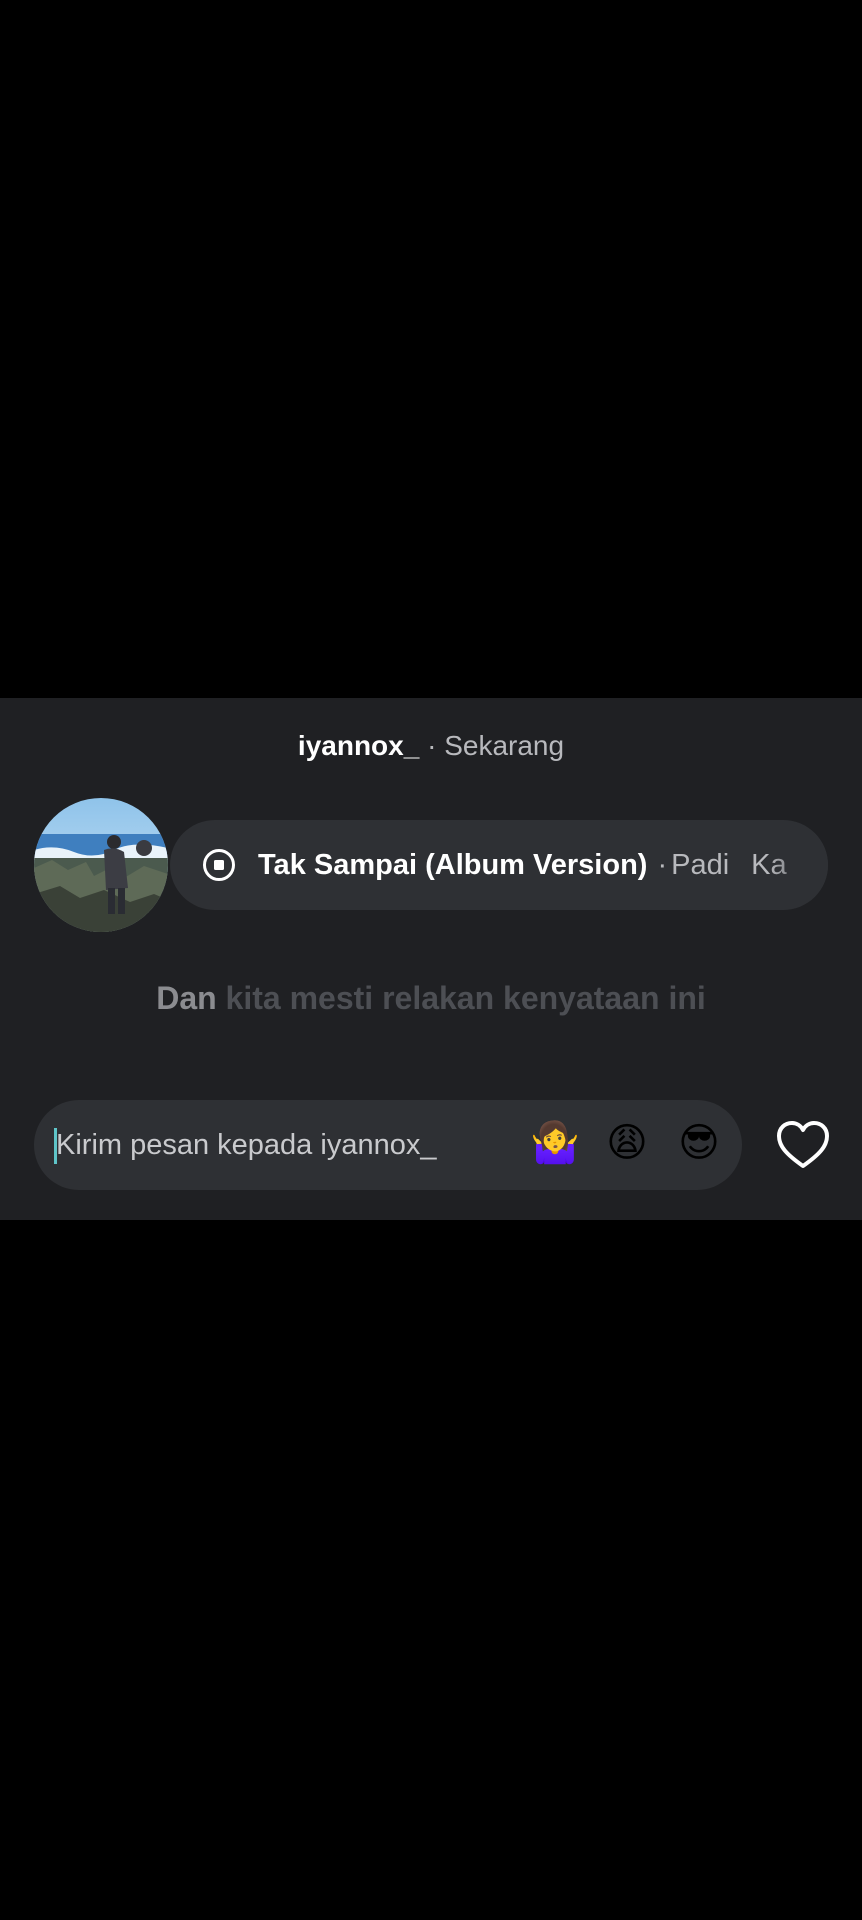 The height and width of the screenshot is (1920, 862). I want to click on avatar-photo, so click(101, 865).